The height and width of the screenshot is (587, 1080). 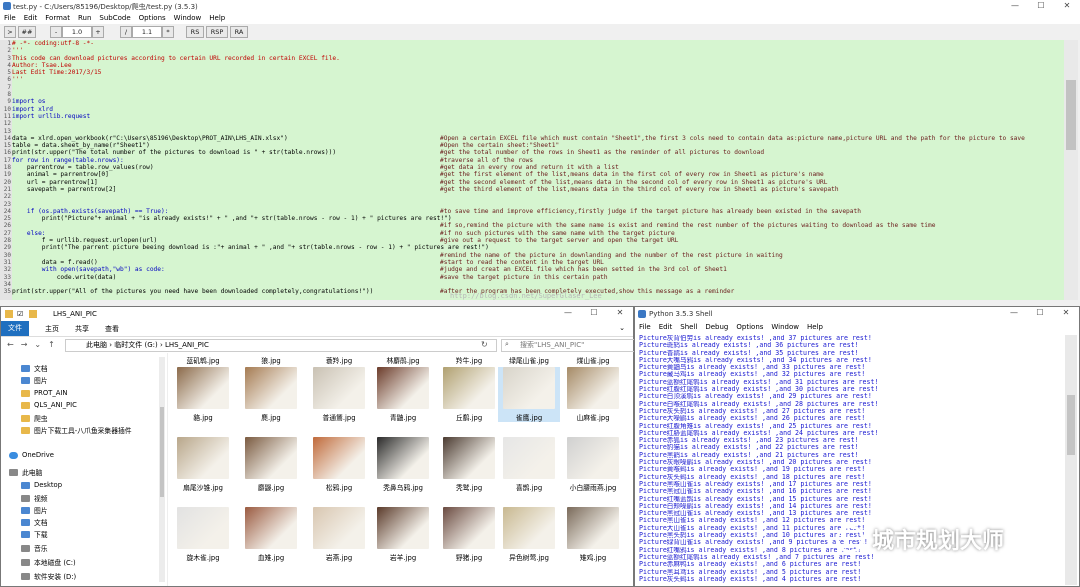 I want to click on search-input: 搜索"LHS_ANI_PIC", so click(x=572, y=345).